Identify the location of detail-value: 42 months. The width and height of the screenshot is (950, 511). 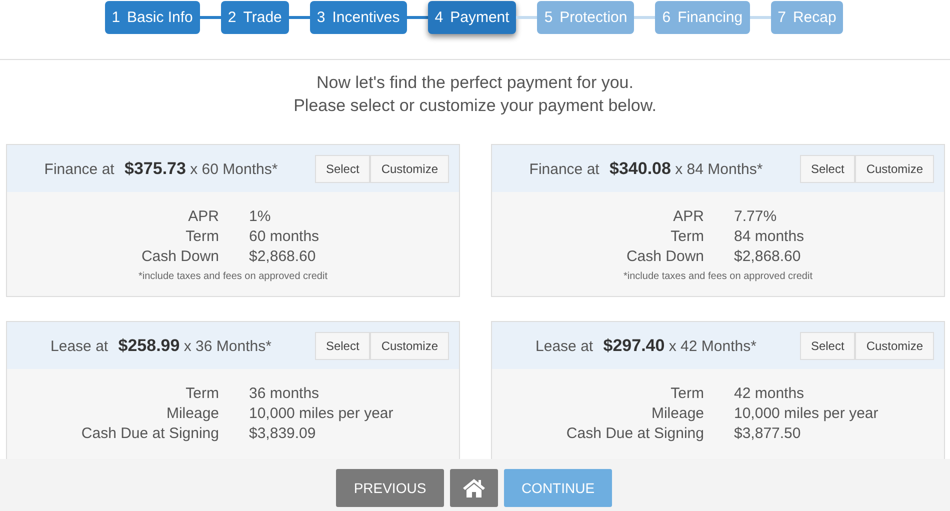
(770, 394).